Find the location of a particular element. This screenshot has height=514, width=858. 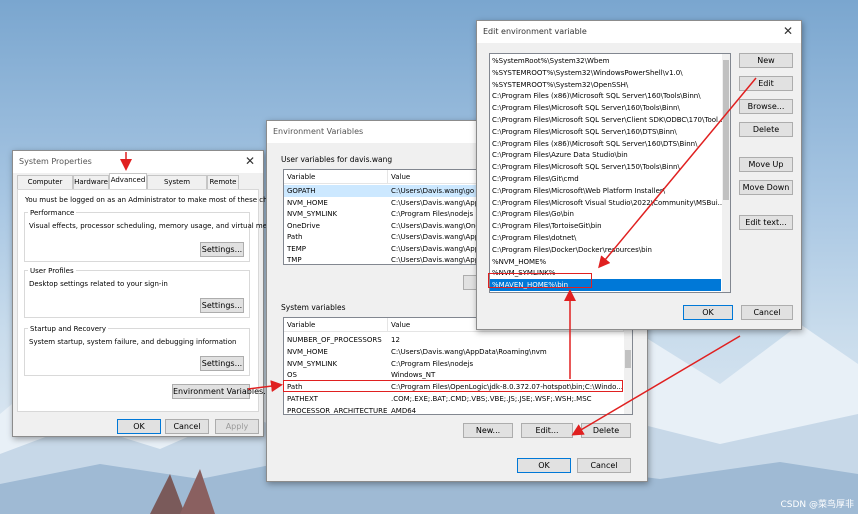

new-entry-button: New is located at coordinates (766, 60).